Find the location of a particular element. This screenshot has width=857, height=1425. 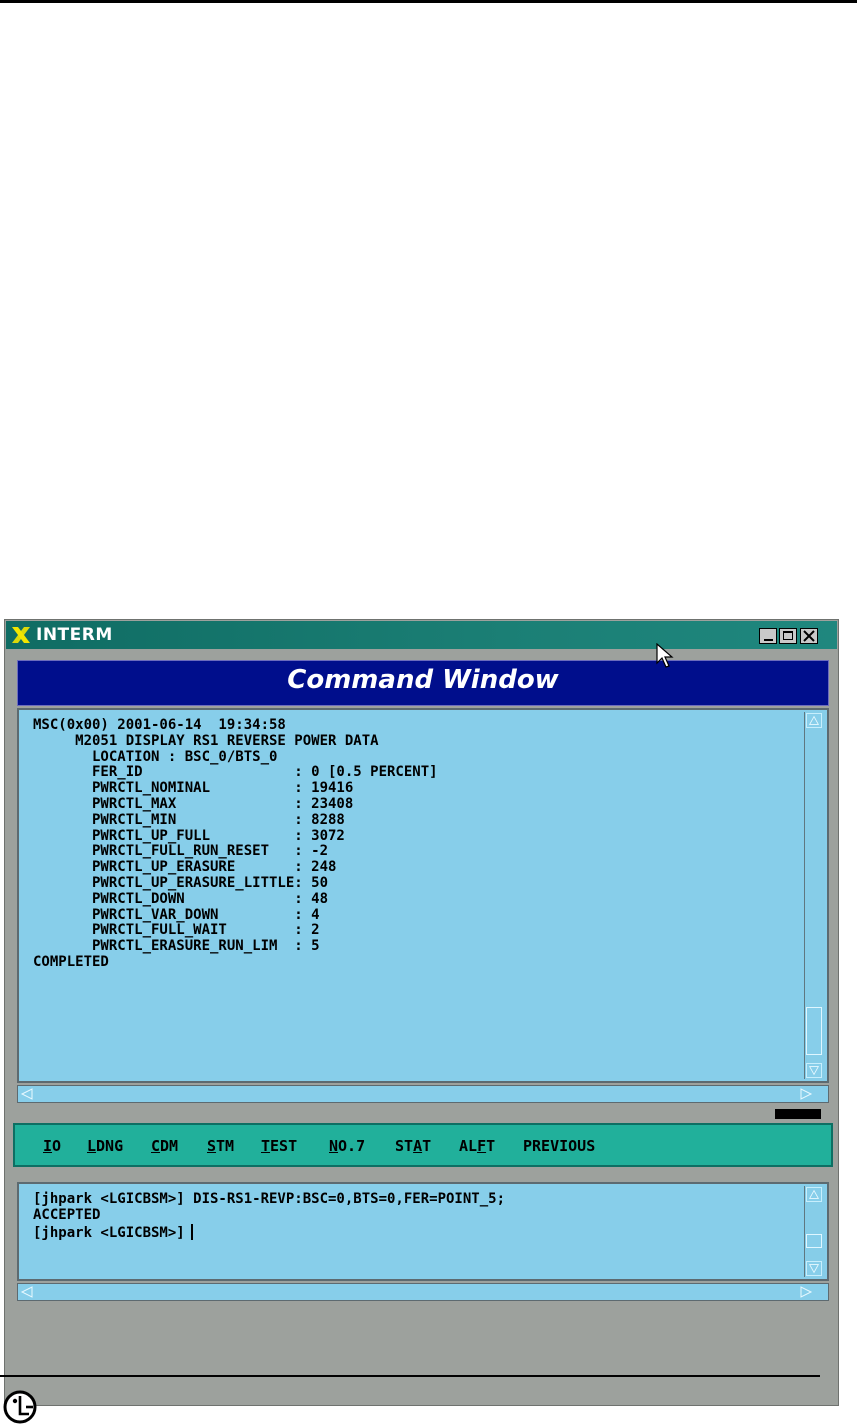

menu-item-previous: PREVIOUS is located at coordinates (559, 1146).